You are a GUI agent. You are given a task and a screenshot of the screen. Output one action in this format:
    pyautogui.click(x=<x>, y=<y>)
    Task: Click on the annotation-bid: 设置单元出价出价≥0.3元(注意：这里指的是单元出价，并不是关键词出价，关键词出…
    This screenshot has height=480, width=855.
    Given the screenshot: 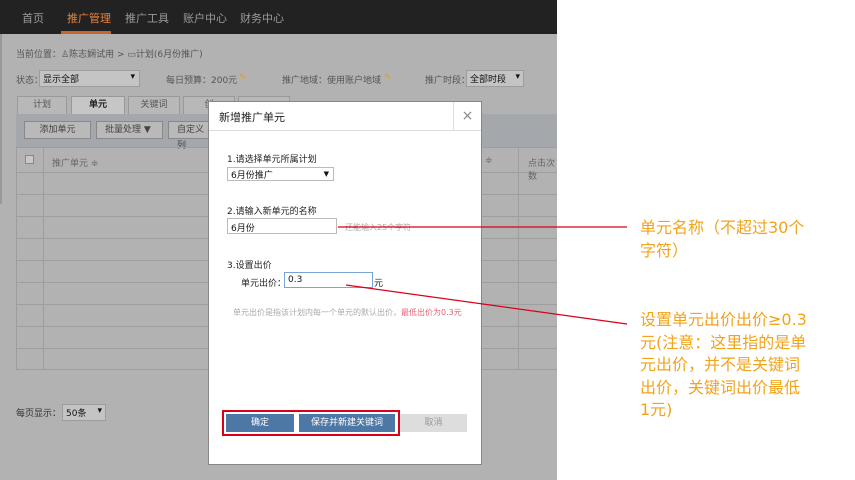 What is the action you would take?
    pyautogui.click(x=723, y=364)
    